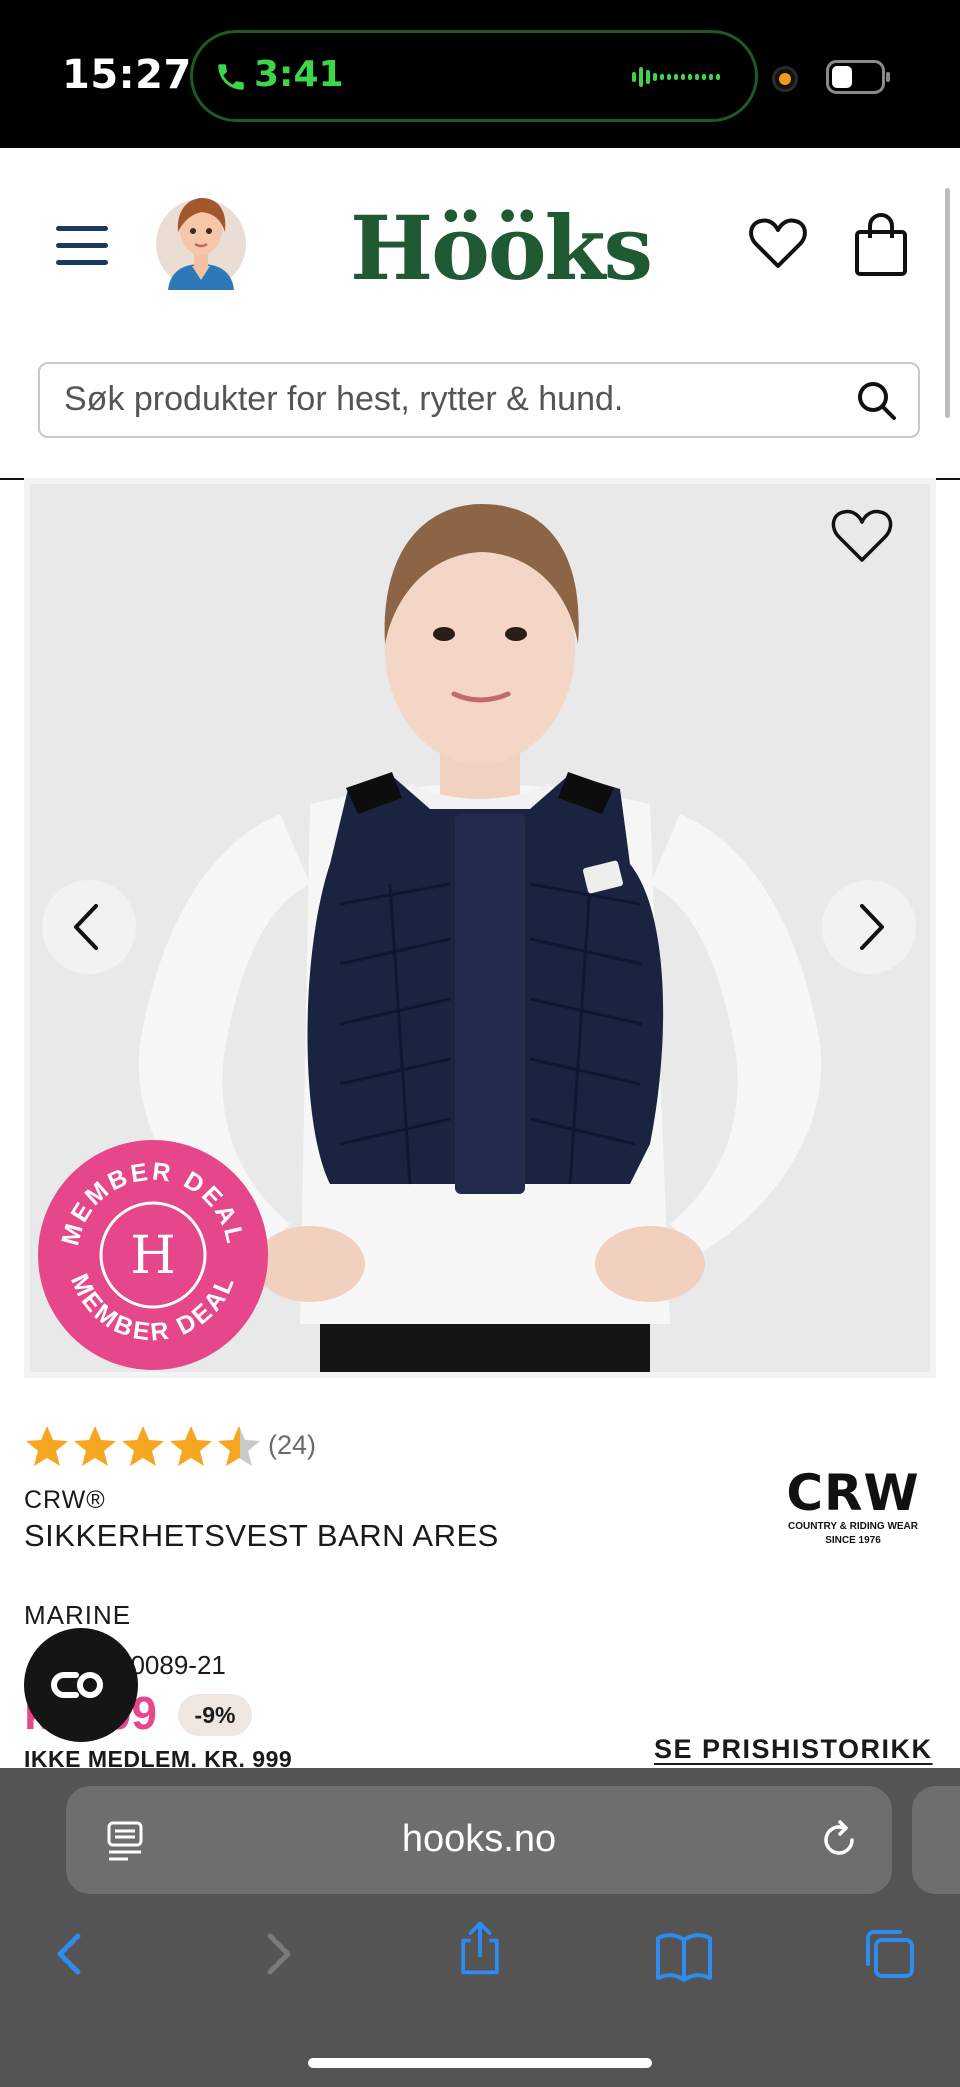  I want to click on product-favorite-heart-icon, so click(862, 536).